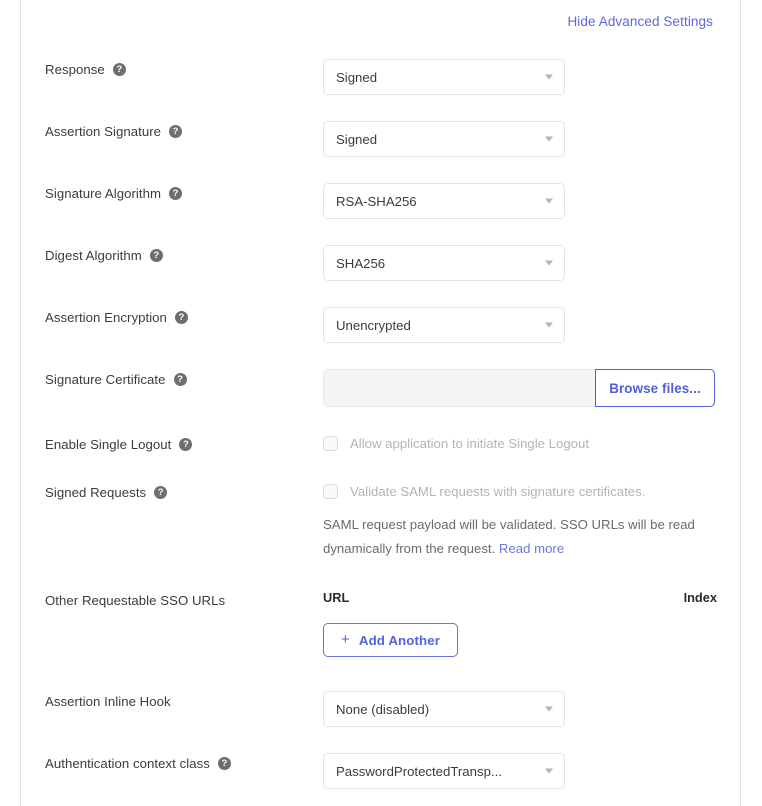  I want to click on assertion-signature-label-group: Assertion Signature ?, so click(172, 130).